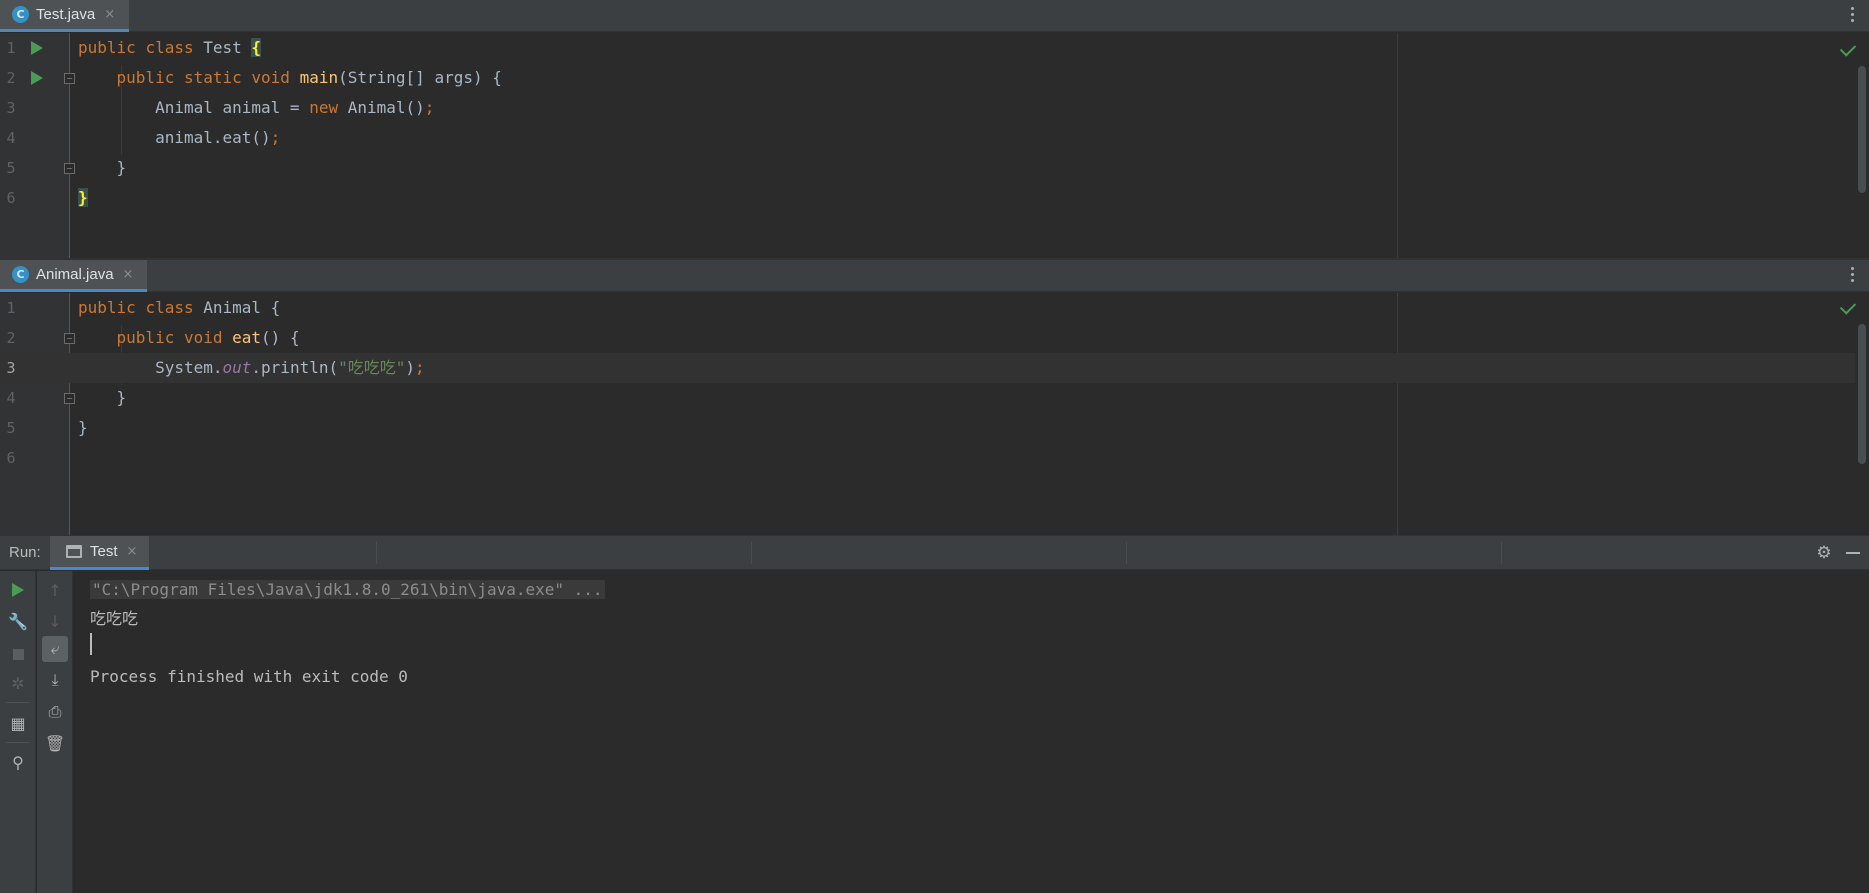 This screenshot has width=1869, height=893. Describe the element at coordinates (227, 47) in the screenshot. I see `code-token: Test` at that location.